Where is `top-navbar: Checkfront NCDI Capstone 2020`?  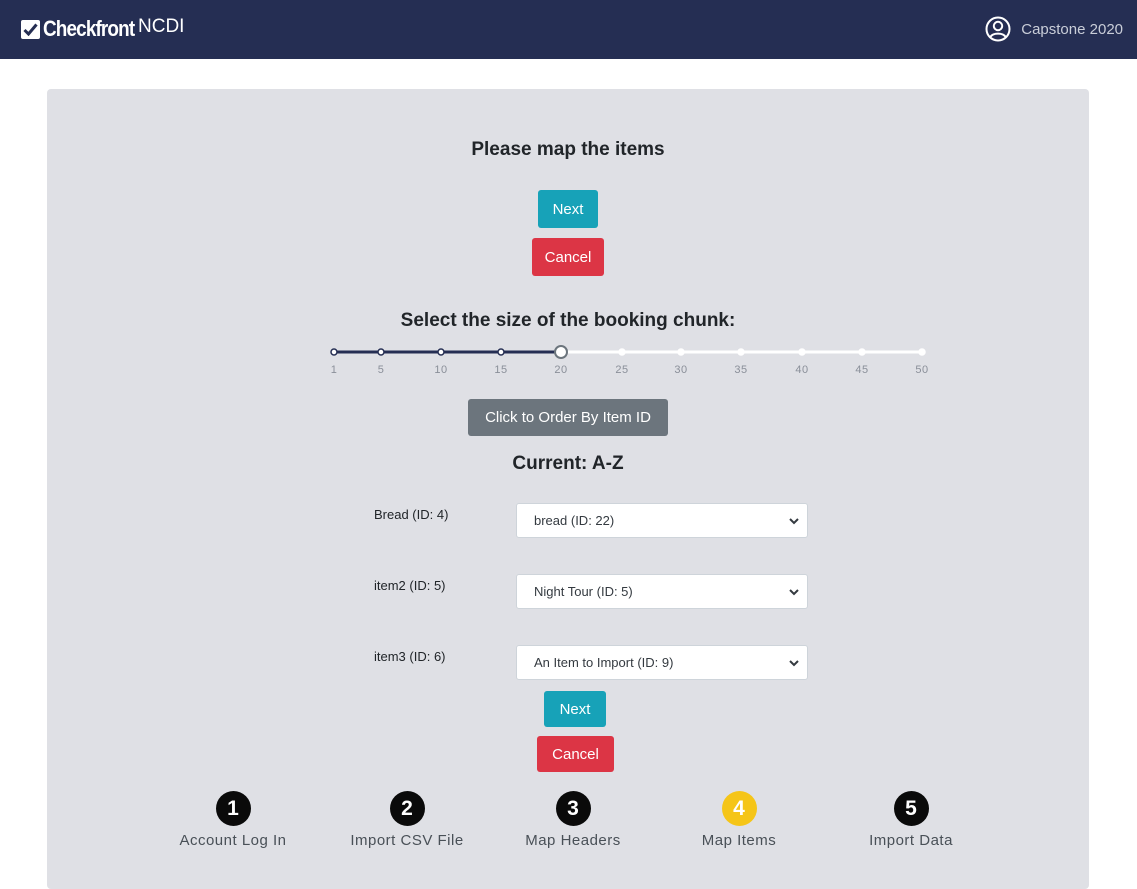 top-navbar: Checkfront NCDI Capstone 2020 is located at coordinates (568, 29).